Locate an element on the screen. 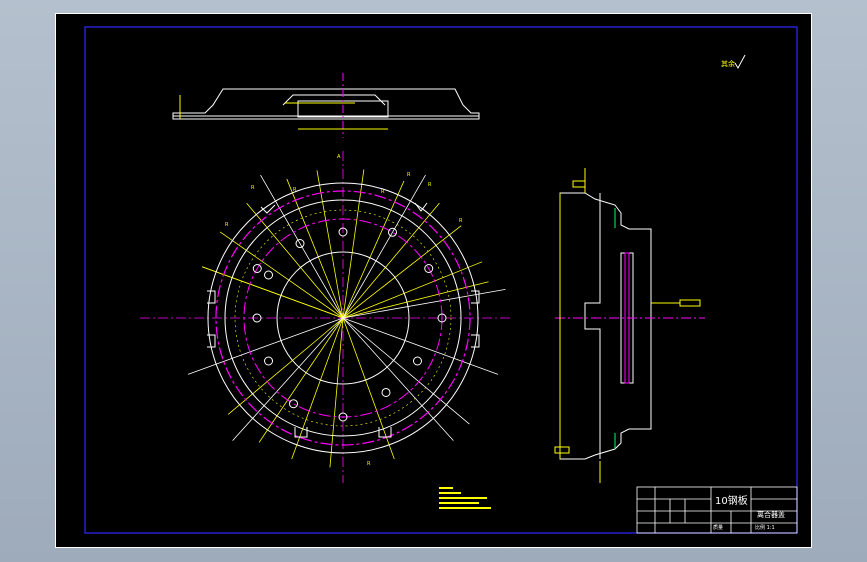 The image size is (867, 562). technical-notes is located at coordinates (465, 498).